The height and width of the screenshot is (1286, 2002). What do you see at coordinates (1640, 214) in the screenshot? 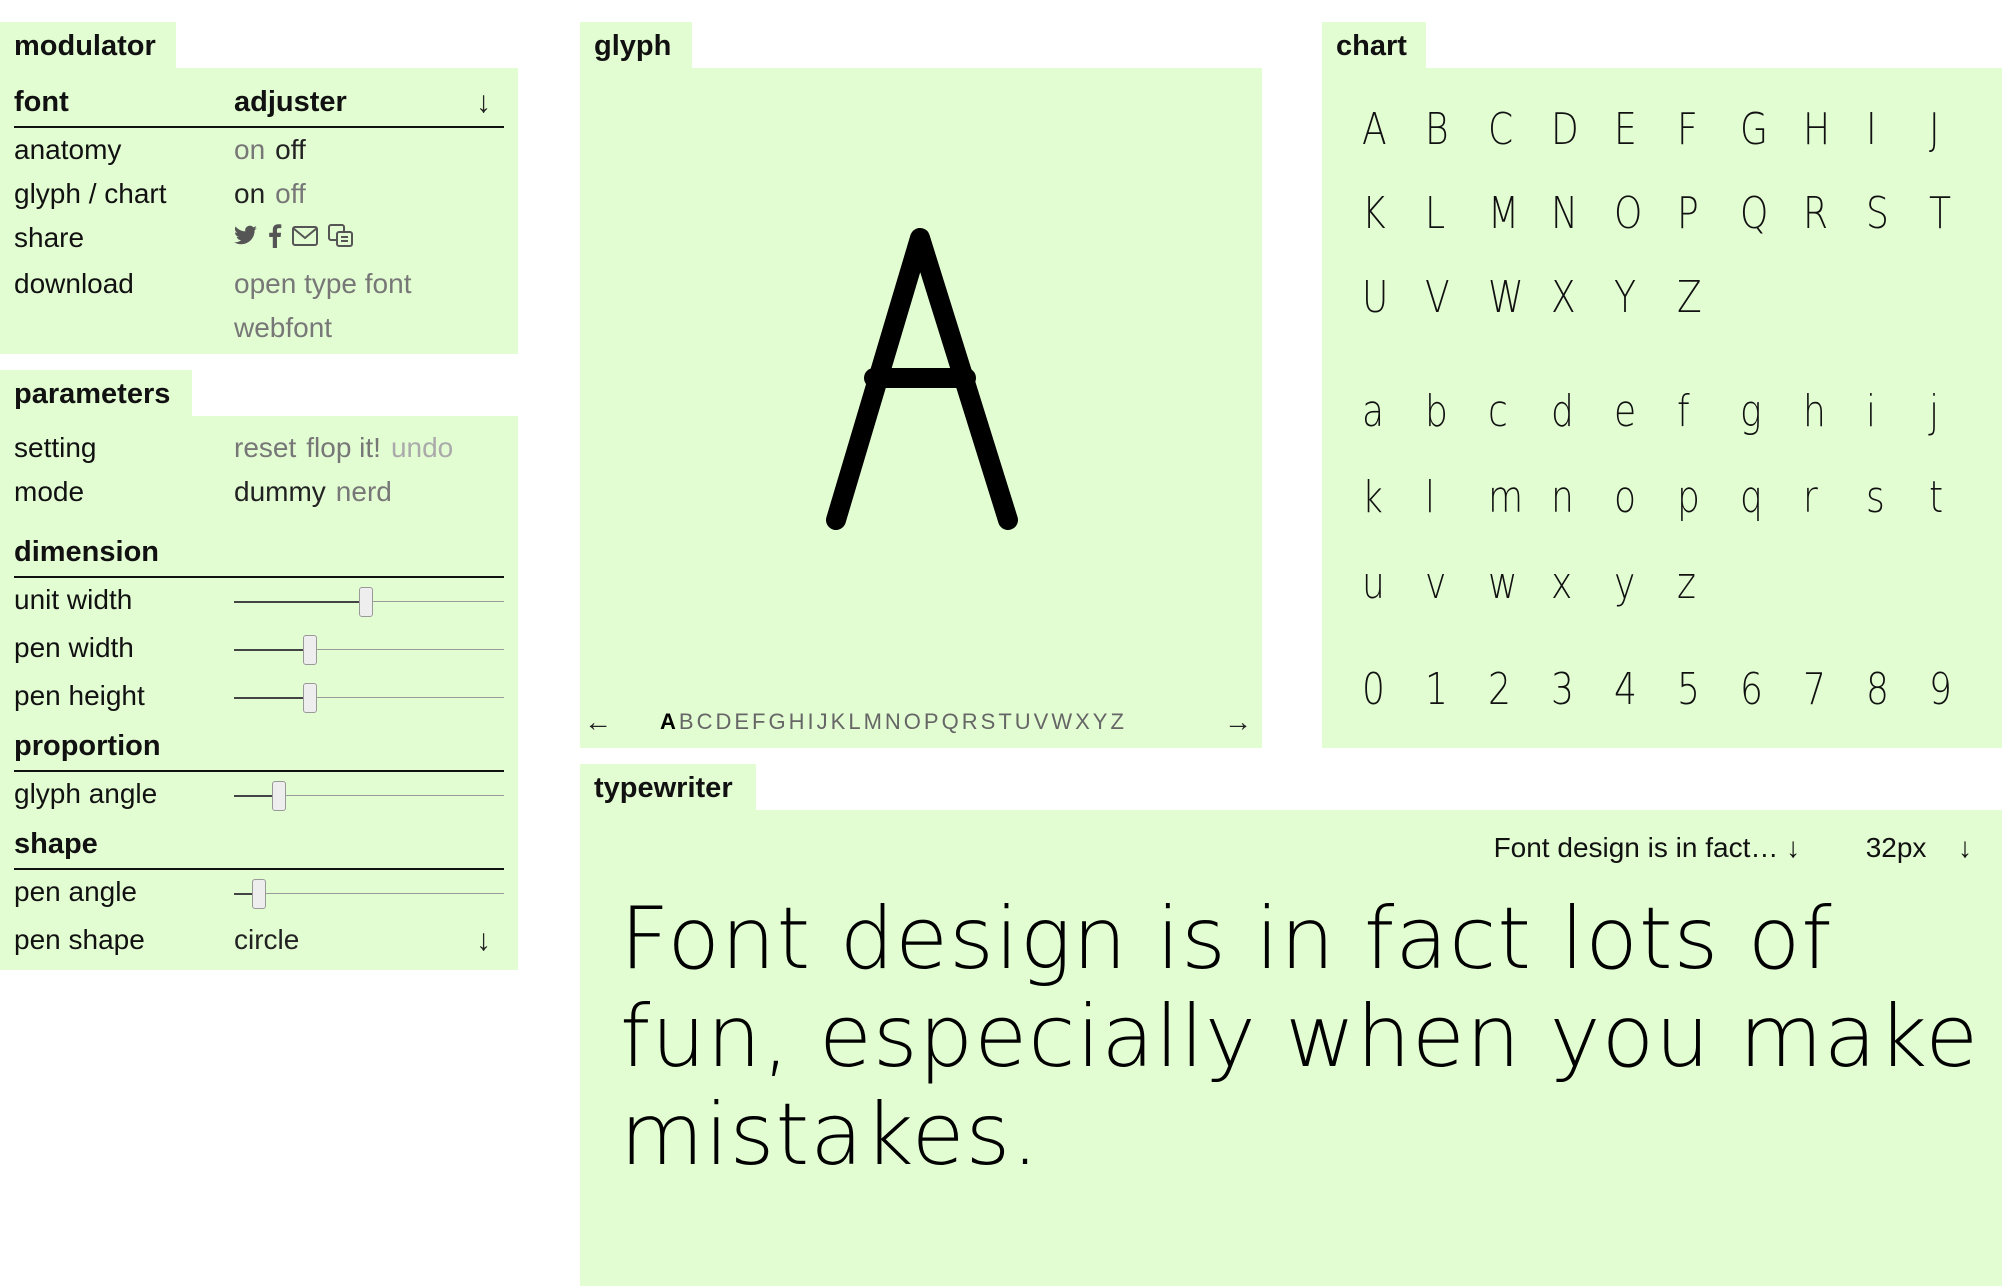
I see `chart-glyph: O` at bounding box center [1640, 214].